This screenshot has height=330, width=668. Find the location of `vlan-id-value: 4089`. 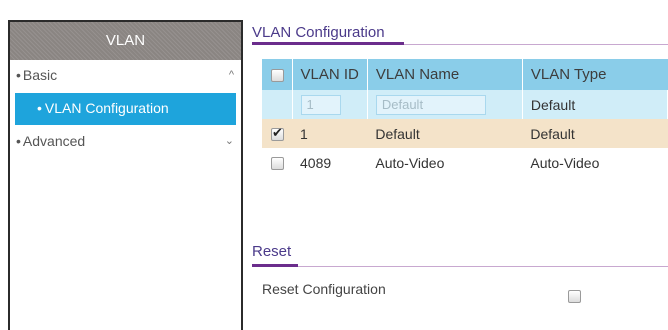

vlan-id-value: 4089 is located at coordinates (316, 162).